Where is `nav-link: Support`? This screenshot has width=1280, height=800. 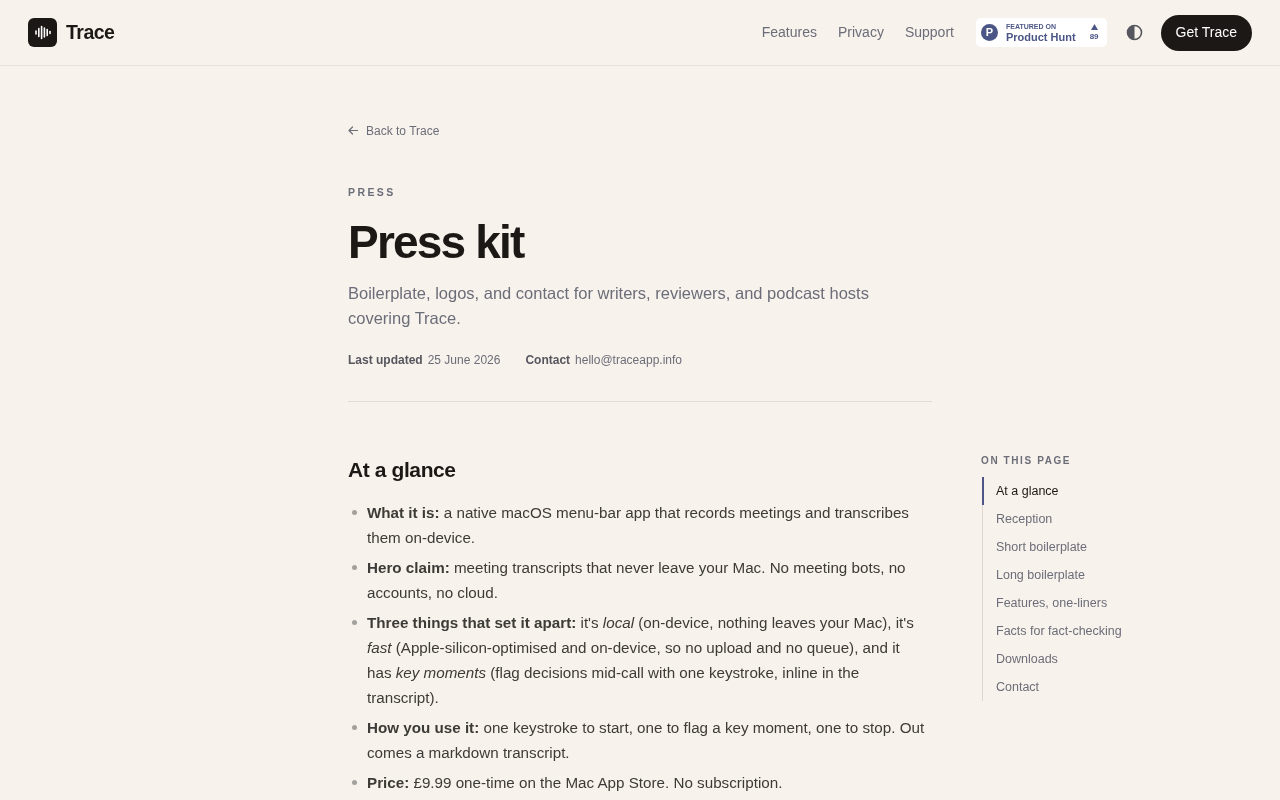
nav-link: Support is located at coordinates (929, 32).